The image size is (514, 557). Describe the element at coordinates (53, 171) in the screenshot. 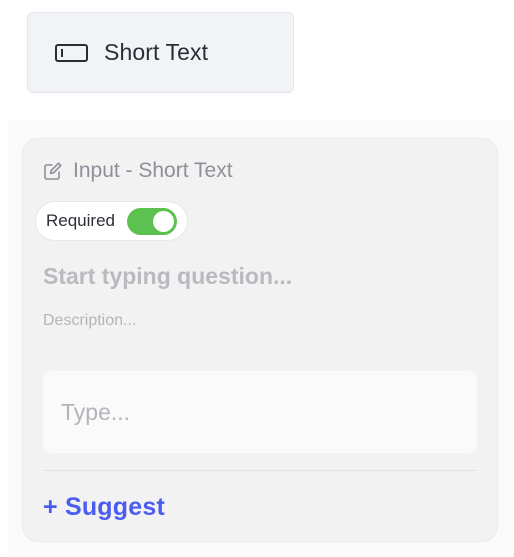

I see `edit-icon` at that location.